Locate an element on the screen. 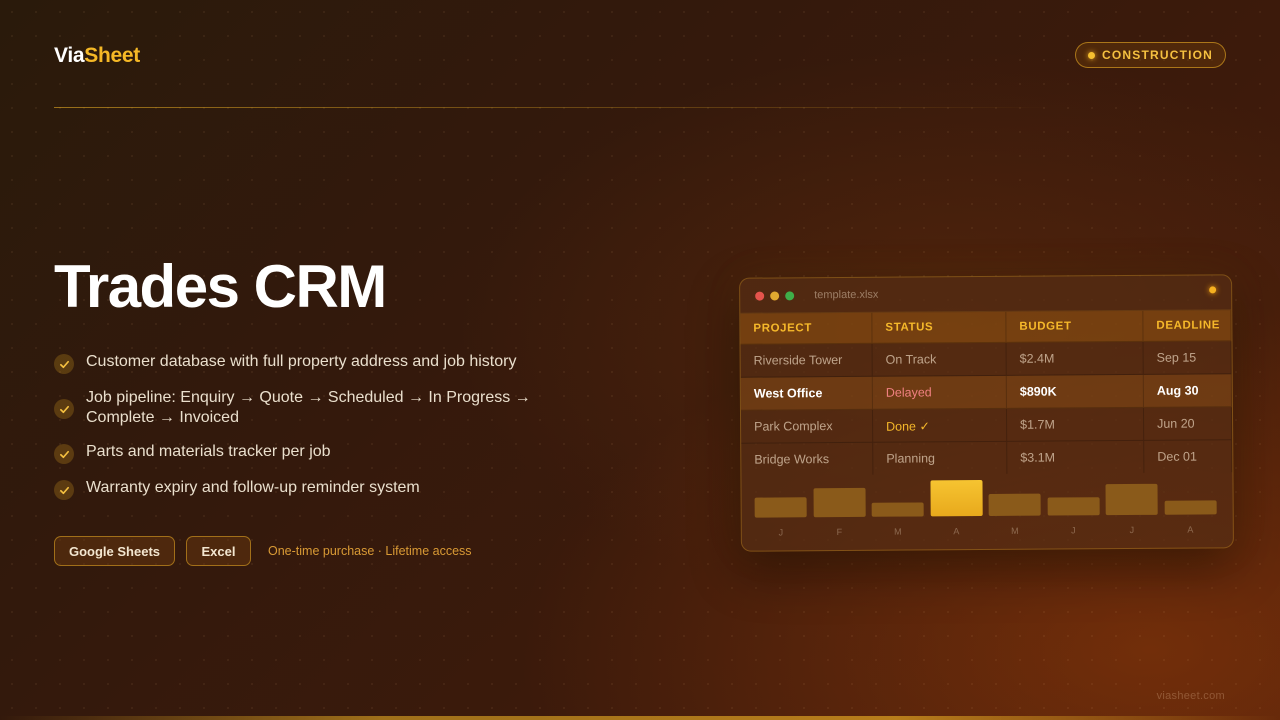  chart-tick-label: F is located at coordinates (839, 532).